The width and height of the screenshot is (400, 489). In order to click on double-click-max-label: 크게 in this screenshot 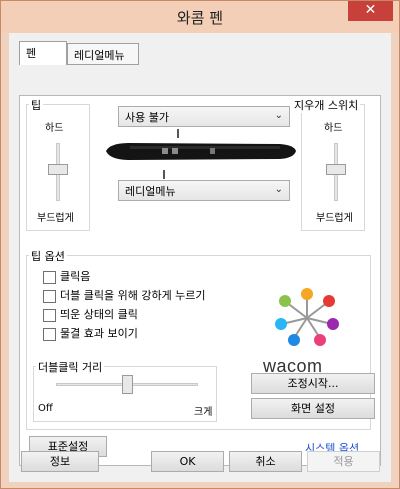, I will do `click(203, 412)`.